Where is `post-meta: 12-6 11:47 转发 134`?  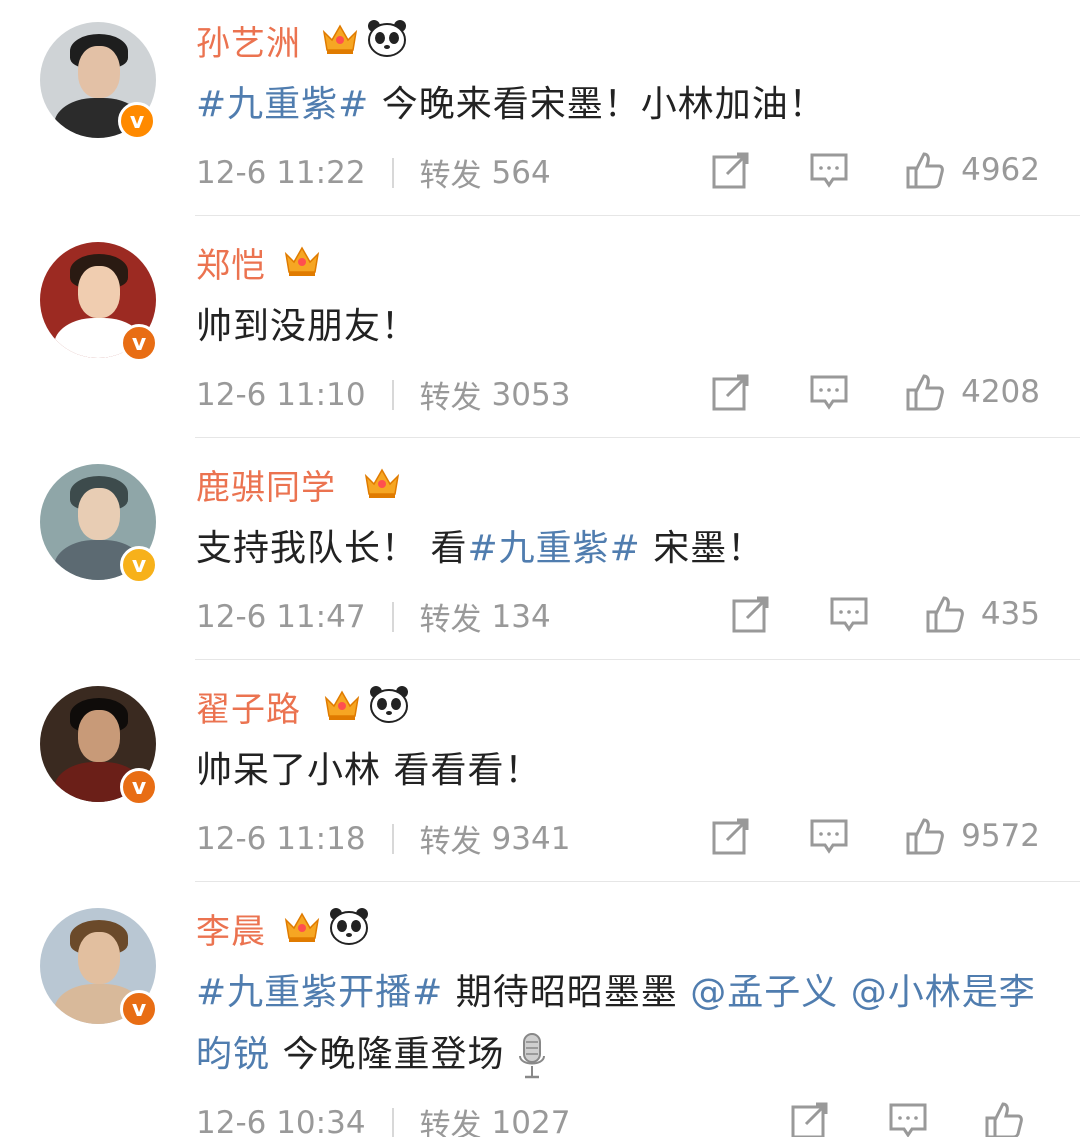
post-meta: 12-6 11:47 转发 134 is located at coordinates (373, 616).